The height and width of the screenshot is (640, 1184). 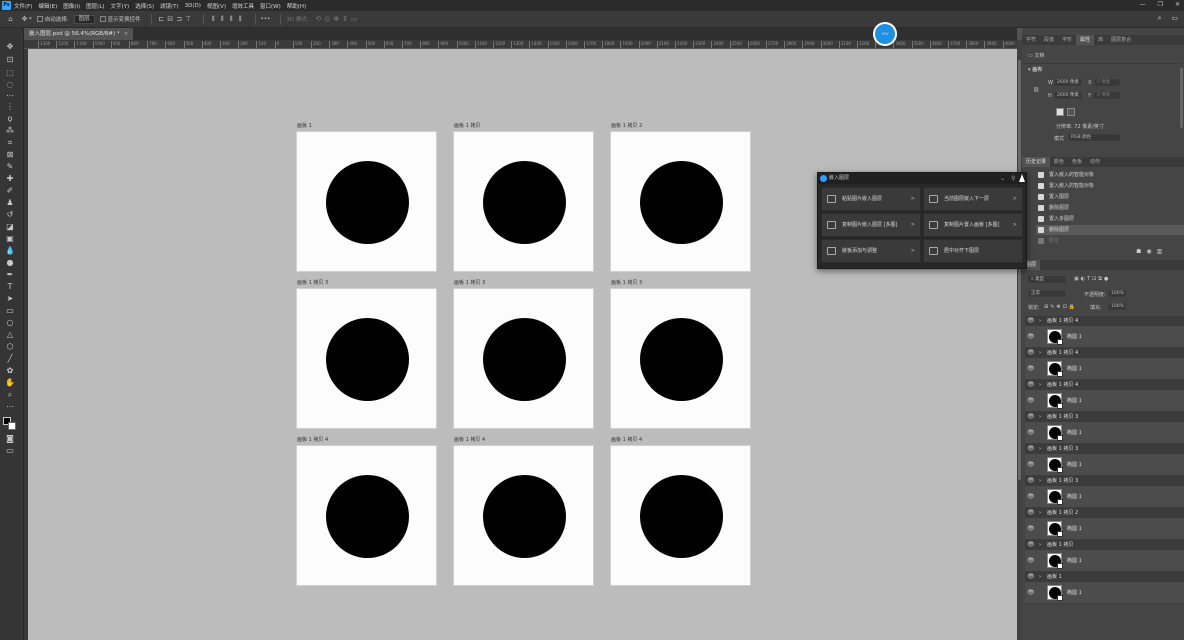 I want to click on tab-libraries: 库, so click(x=1100, y=40).